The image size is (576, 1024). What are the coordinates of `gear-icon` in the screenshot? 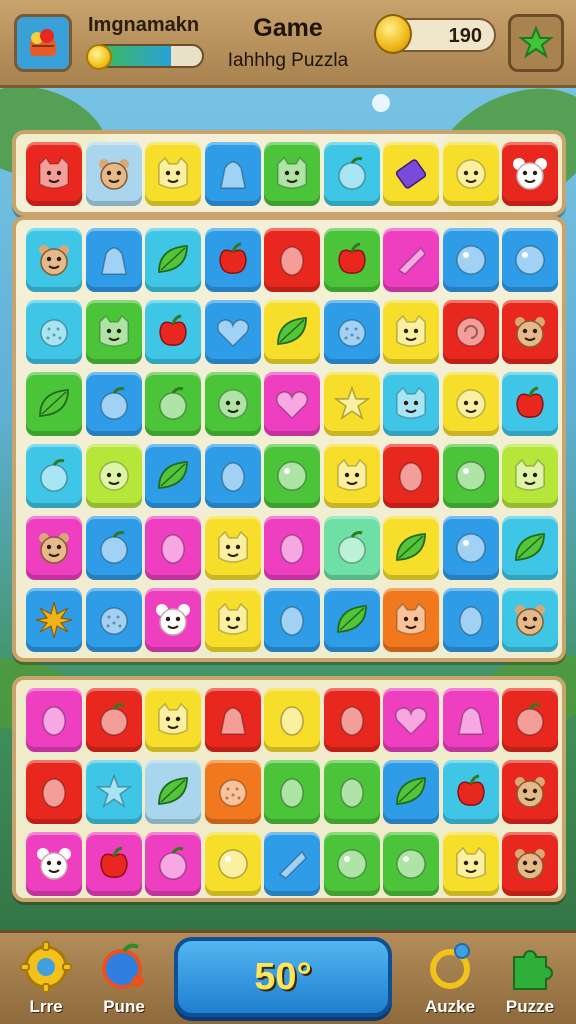 It's located at (46, 967).